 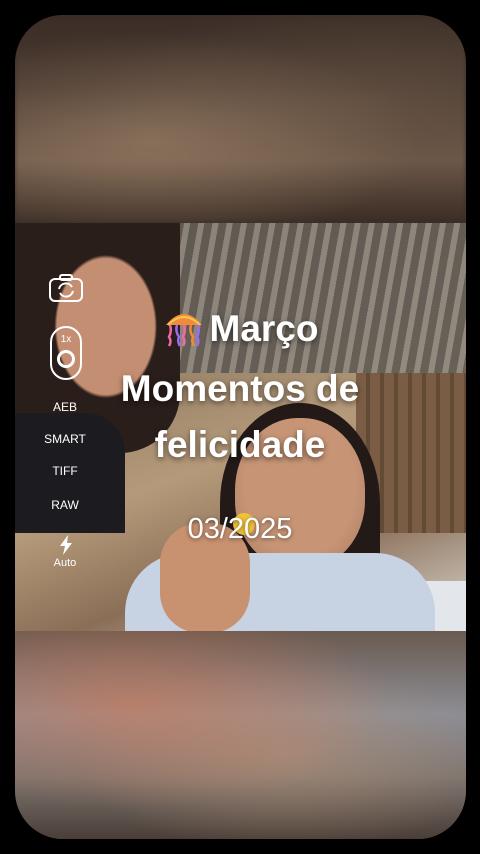 I want to click on overlay-line-1-text: Março, so click(x=264, y=328).